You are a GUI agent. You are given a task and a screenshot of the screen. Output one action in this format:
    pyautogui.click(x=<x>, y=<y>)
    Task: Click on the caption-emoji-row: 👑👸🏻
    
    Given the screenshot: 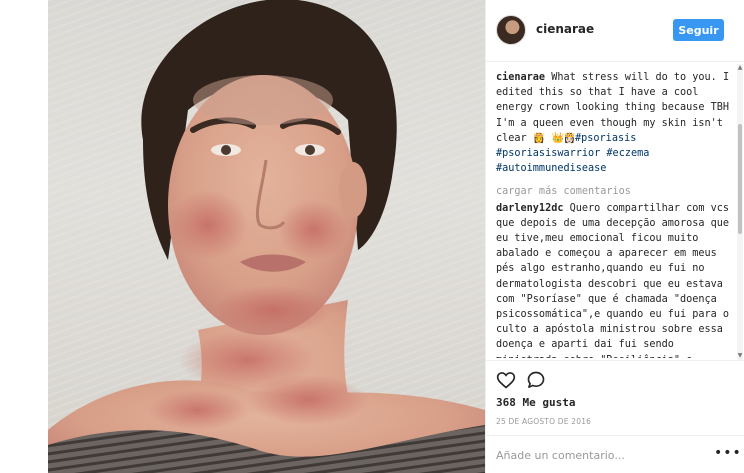 What is the action you would take?
    pyautogui.click(x=563, y=138)
    